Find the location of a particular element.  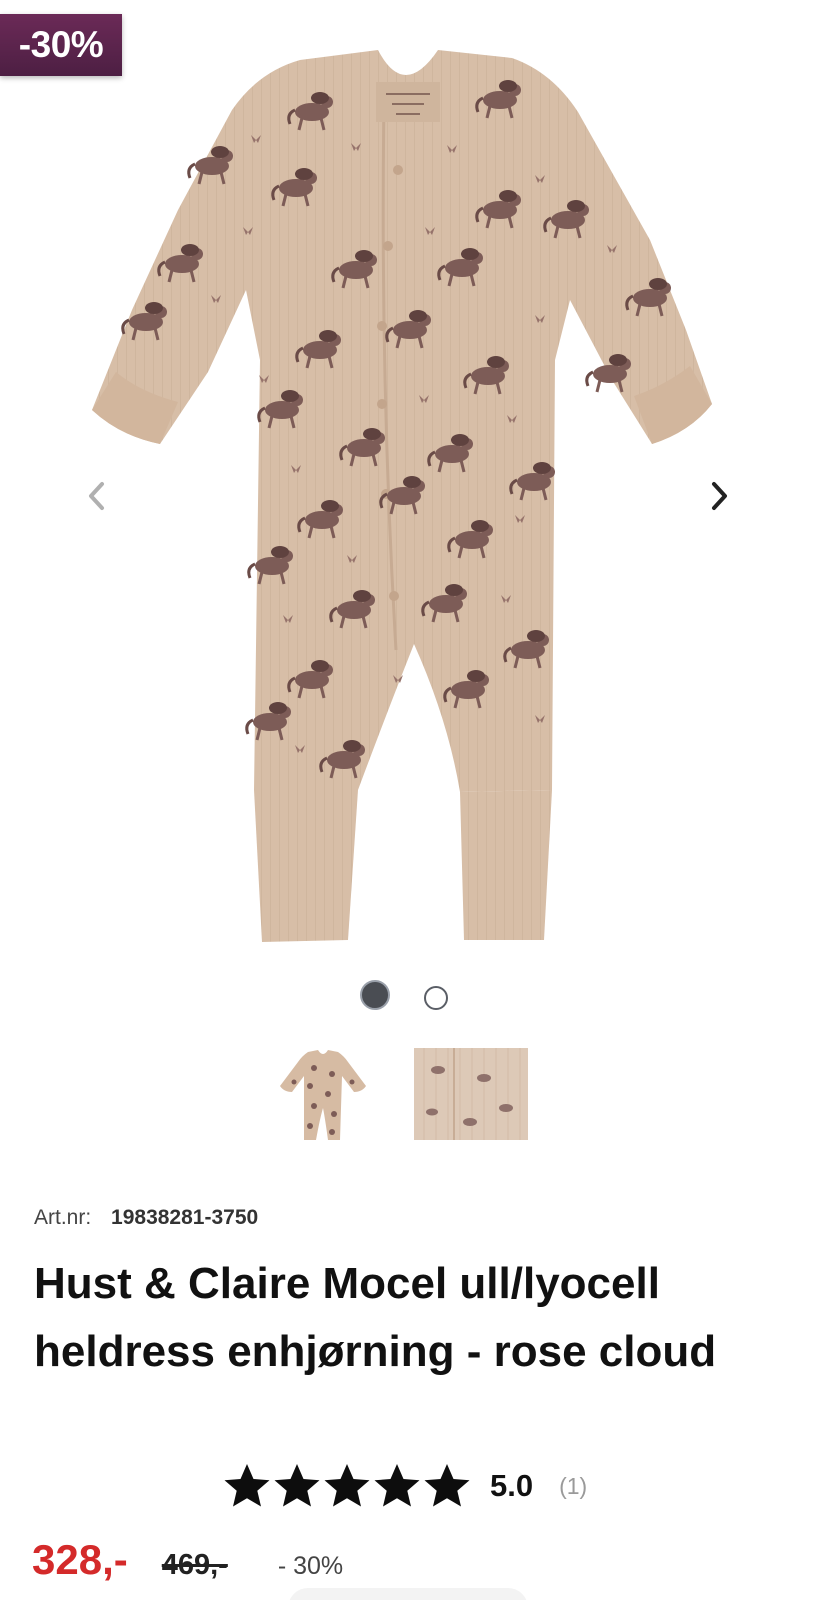

thumbnail-product-image is located at coordinates (323, 1094).